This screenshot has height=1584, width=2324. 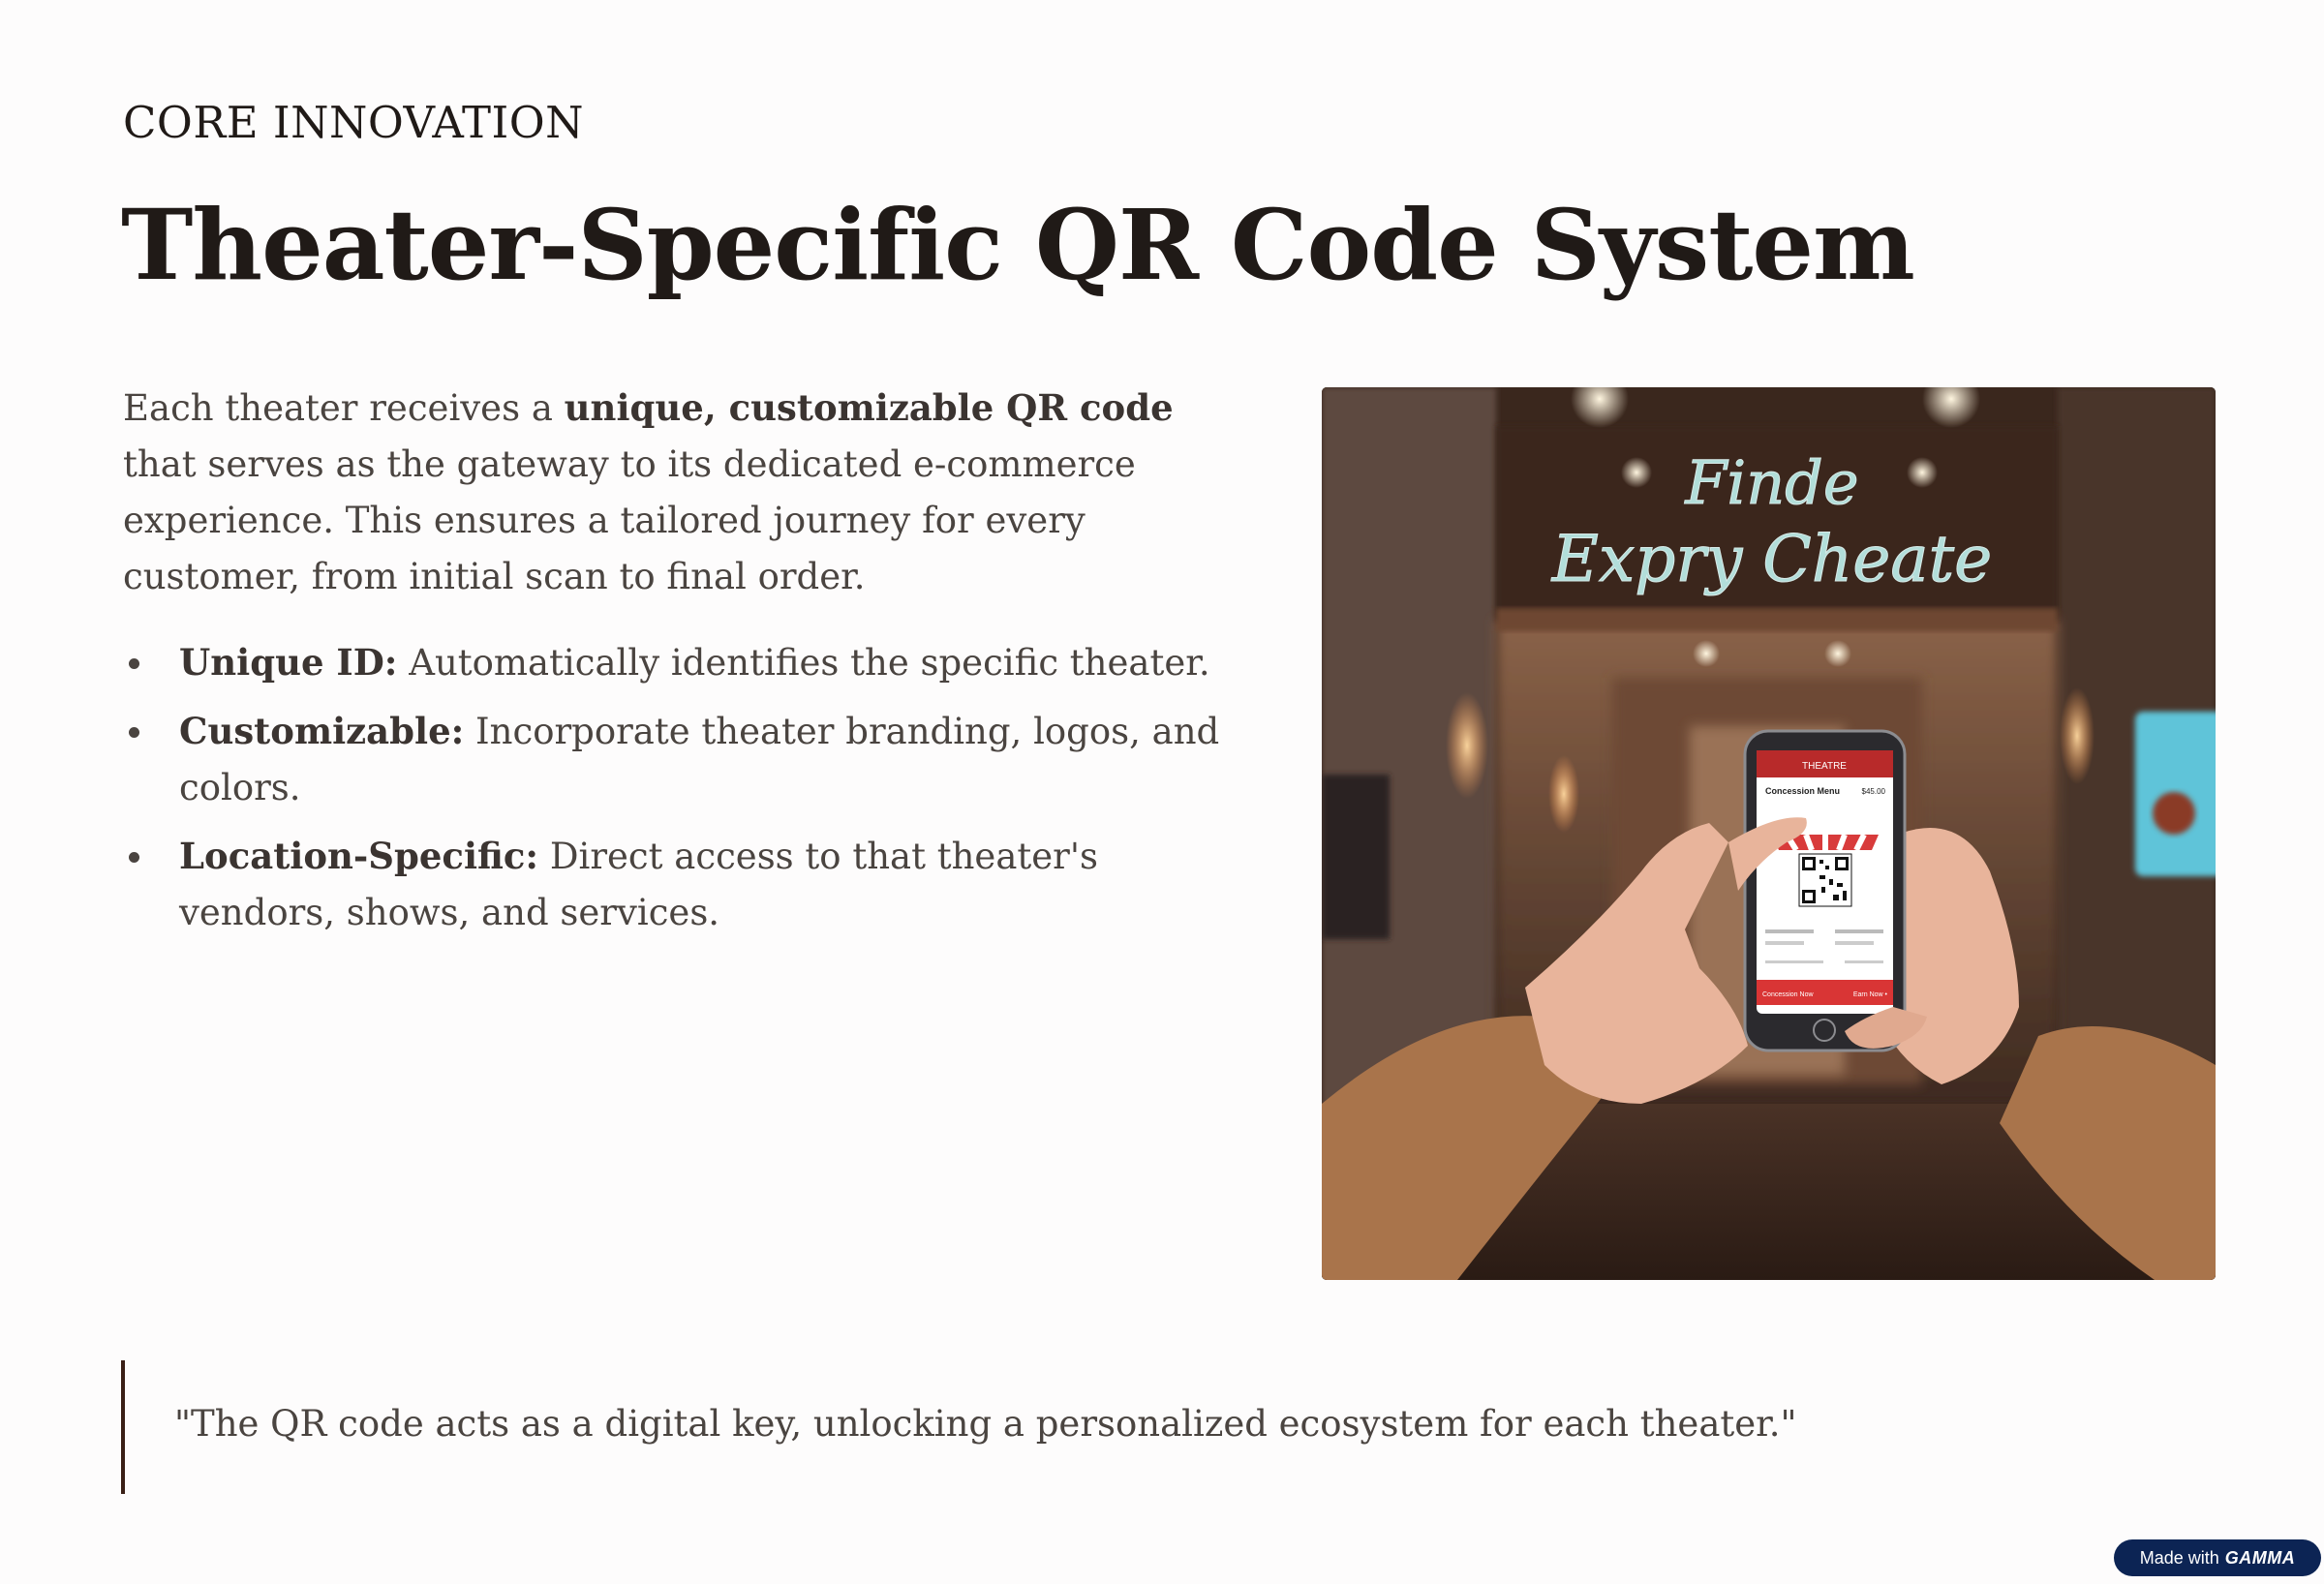 What do you see at coordinates (354, 122) in the screenshot?
I see `section-eyebrow: CORE INNOVATION` at bounding box center [354, 122].